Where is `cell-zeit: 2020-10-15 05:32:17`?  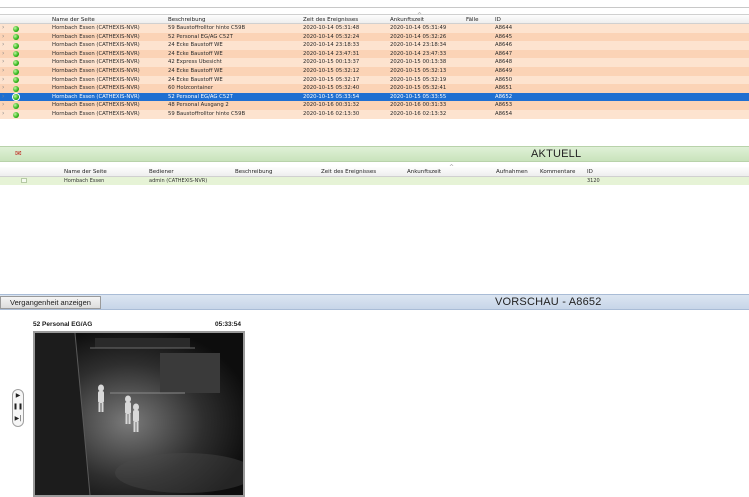 cell-zeit: 2020-10-15 05:32:17 is located at coordinates (331, 79).